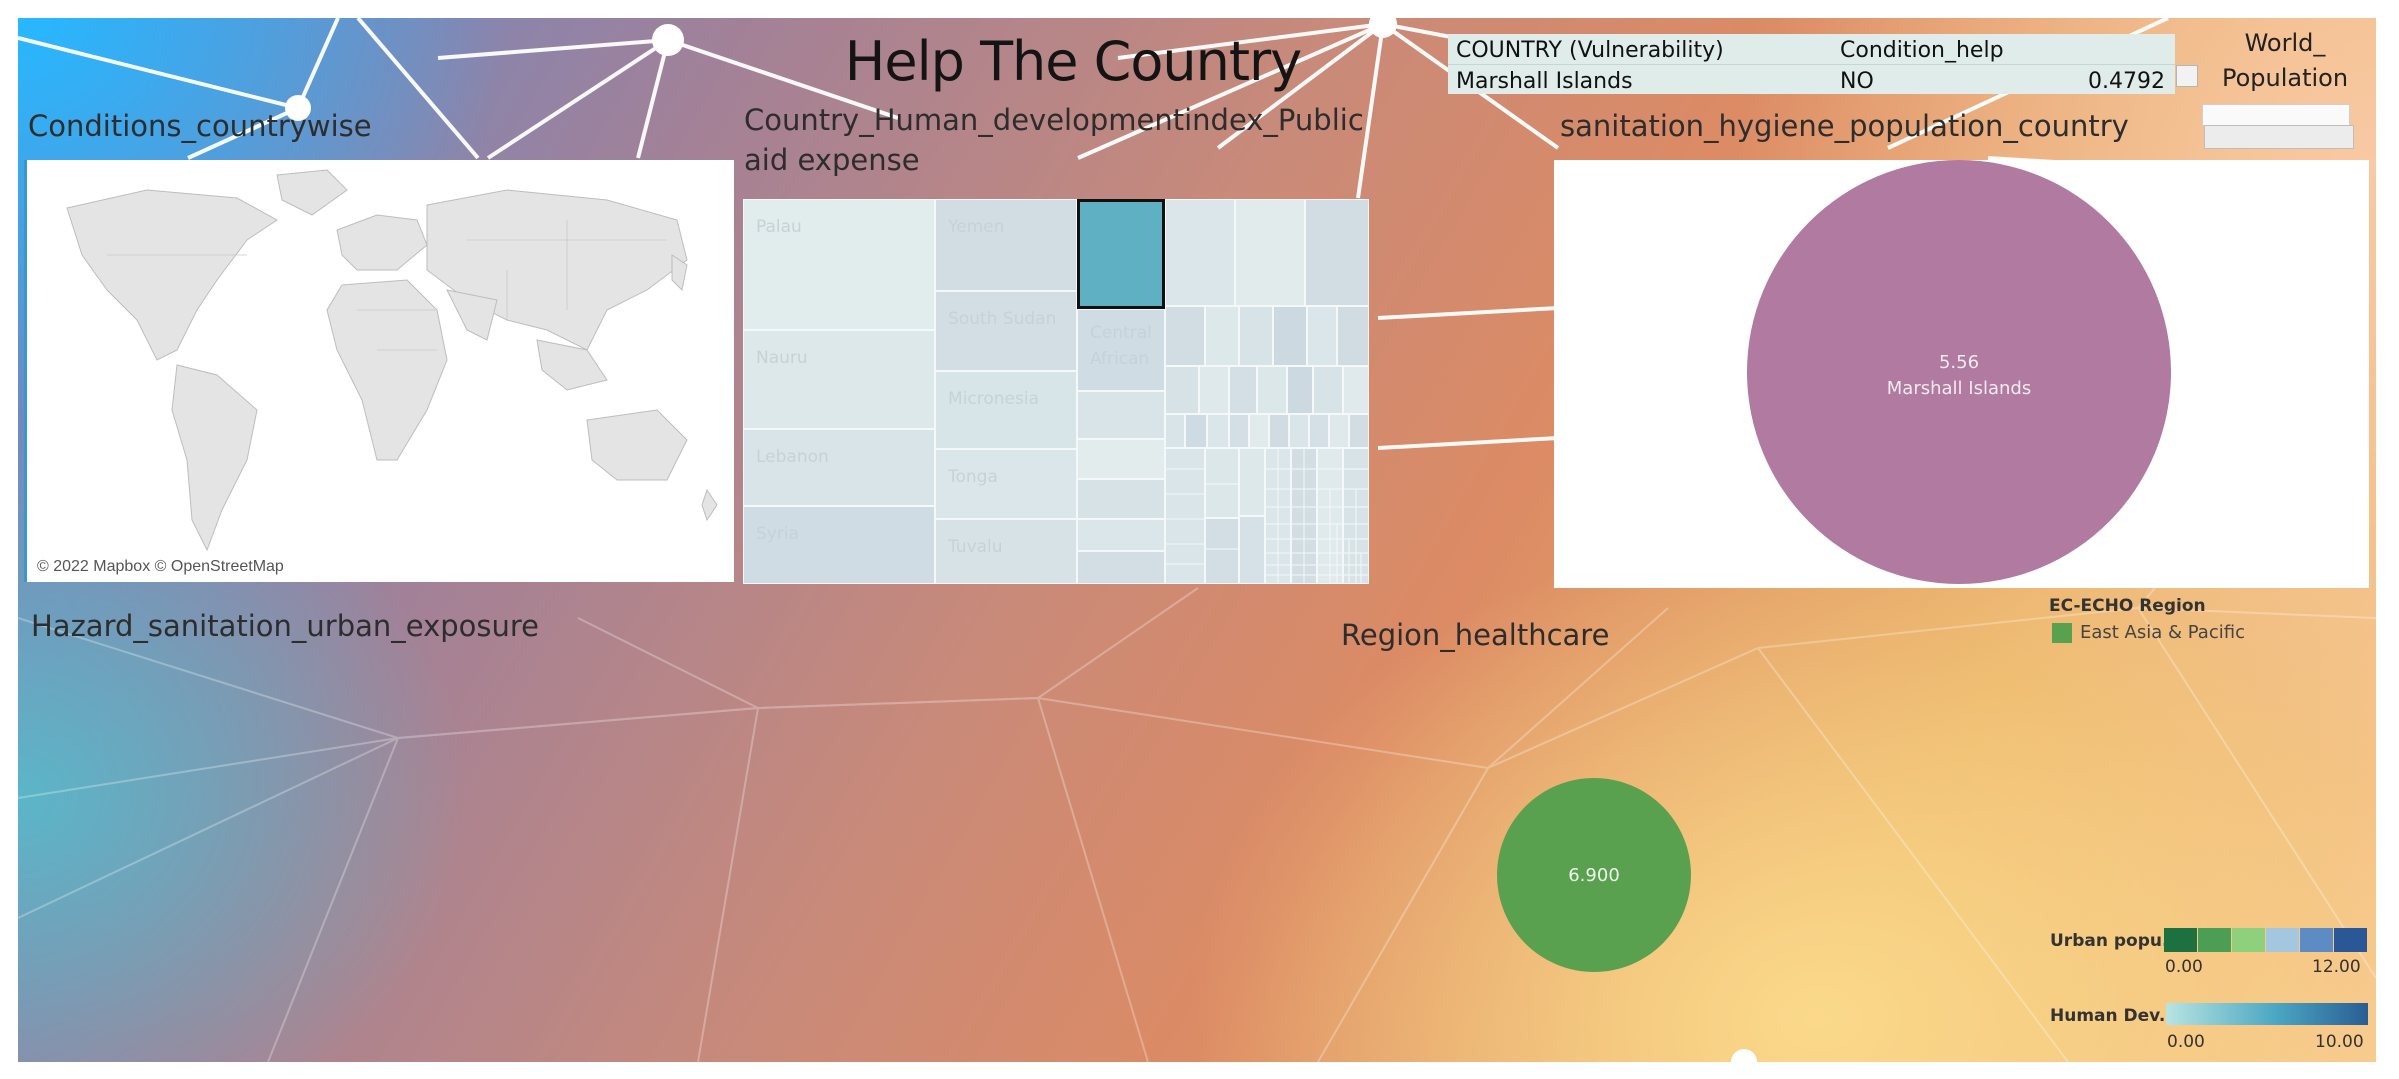 The width and height of the screenshot is (2399, 1079). Describe the element at coordinates (1857, 81) in the screenshot. I see `row-condition-help: NO` at that location.